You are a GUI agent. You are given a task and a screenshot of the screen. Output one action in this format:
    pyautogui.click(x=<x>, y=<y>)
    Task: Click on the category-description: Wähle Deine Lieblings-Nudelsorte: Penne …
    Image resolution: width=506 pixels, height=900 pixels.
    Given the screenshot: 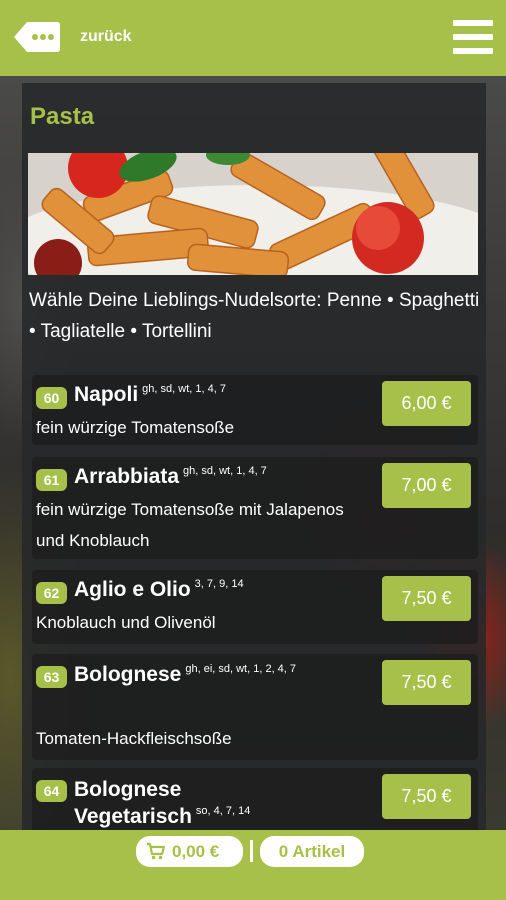 What is the action you would take?
    pyautogui.click(x=254, y=316)
    